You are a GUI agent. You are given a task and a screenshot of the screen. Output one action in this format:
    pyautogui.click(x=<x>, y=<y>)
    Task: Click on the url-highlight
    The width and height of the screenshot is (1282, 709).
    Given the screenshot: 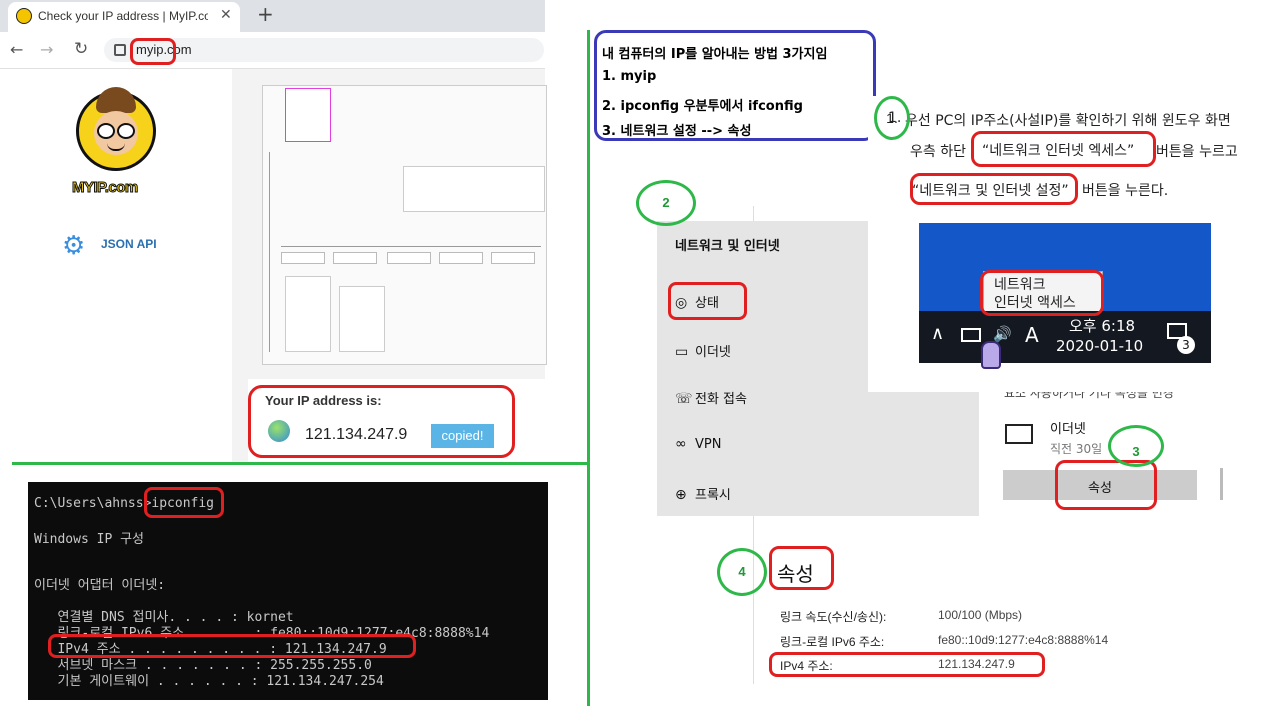 What is the action you would take?
    pyautogui.click(x=153, y=51)
    